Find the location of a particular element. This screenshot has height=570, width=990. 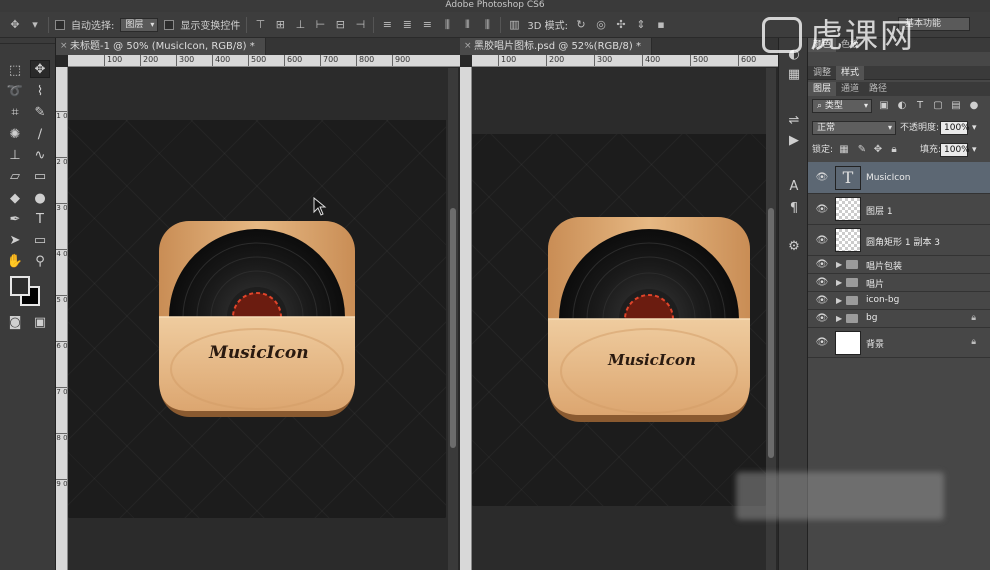

foreground-color-swatch is located at coordinates (20, 286).